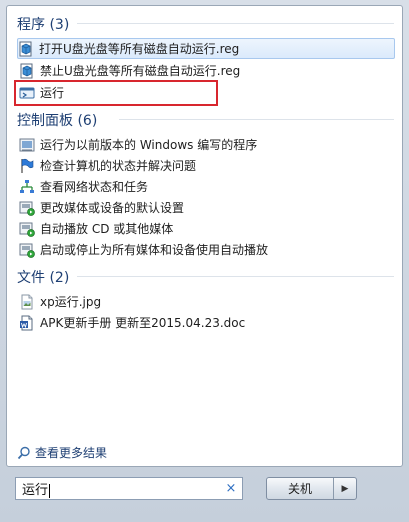 The width and height of the screenshot is (409, 522). I want to click on result-item-label: APK更新手册 更新至2015.04.23.doc, so click(143, 323).